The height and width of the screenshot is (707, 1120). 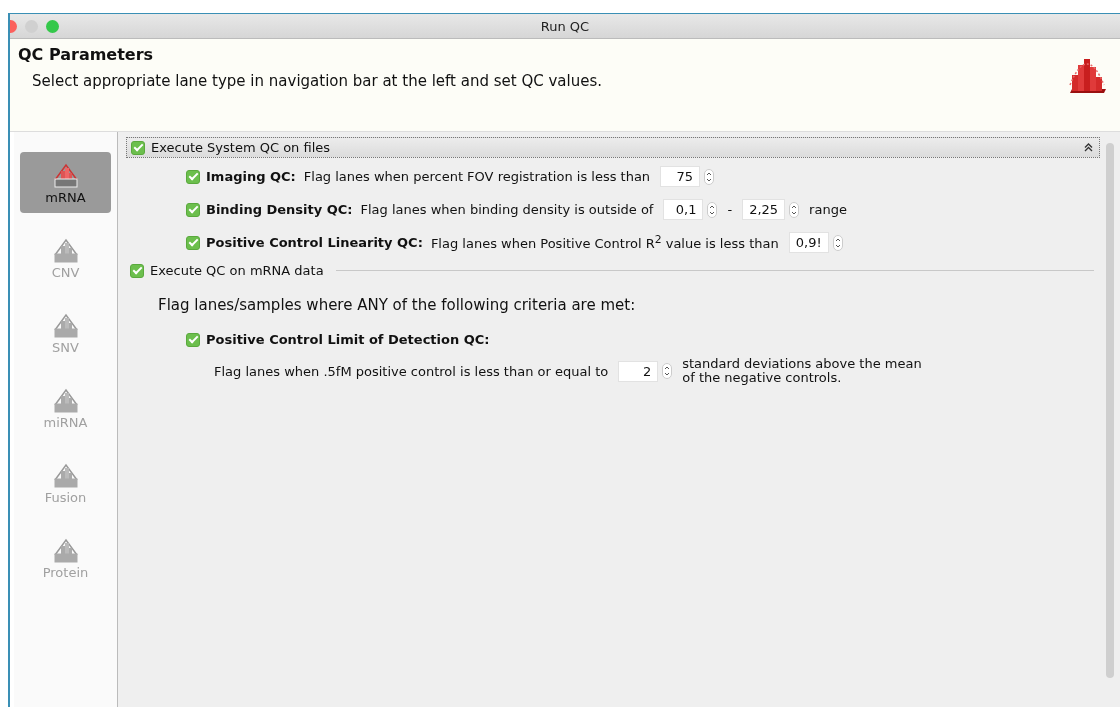 I want to click on number-field: 0,9!, so click(x=808, y=242).